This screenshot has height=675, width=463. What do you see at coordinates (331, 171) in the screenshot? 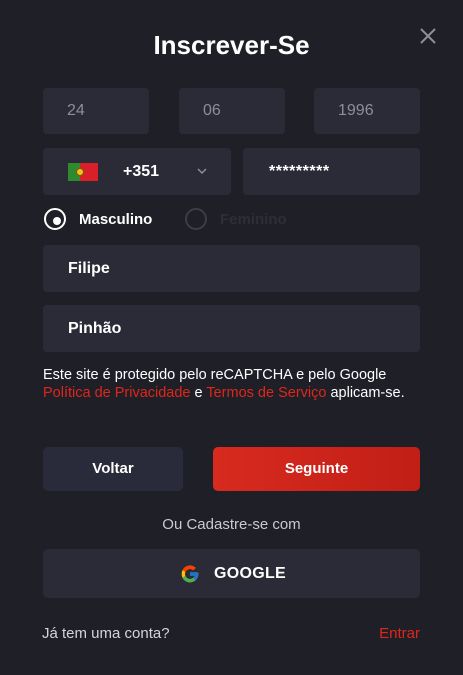
I see `password-field: *********` at bounding box center [331, 171].